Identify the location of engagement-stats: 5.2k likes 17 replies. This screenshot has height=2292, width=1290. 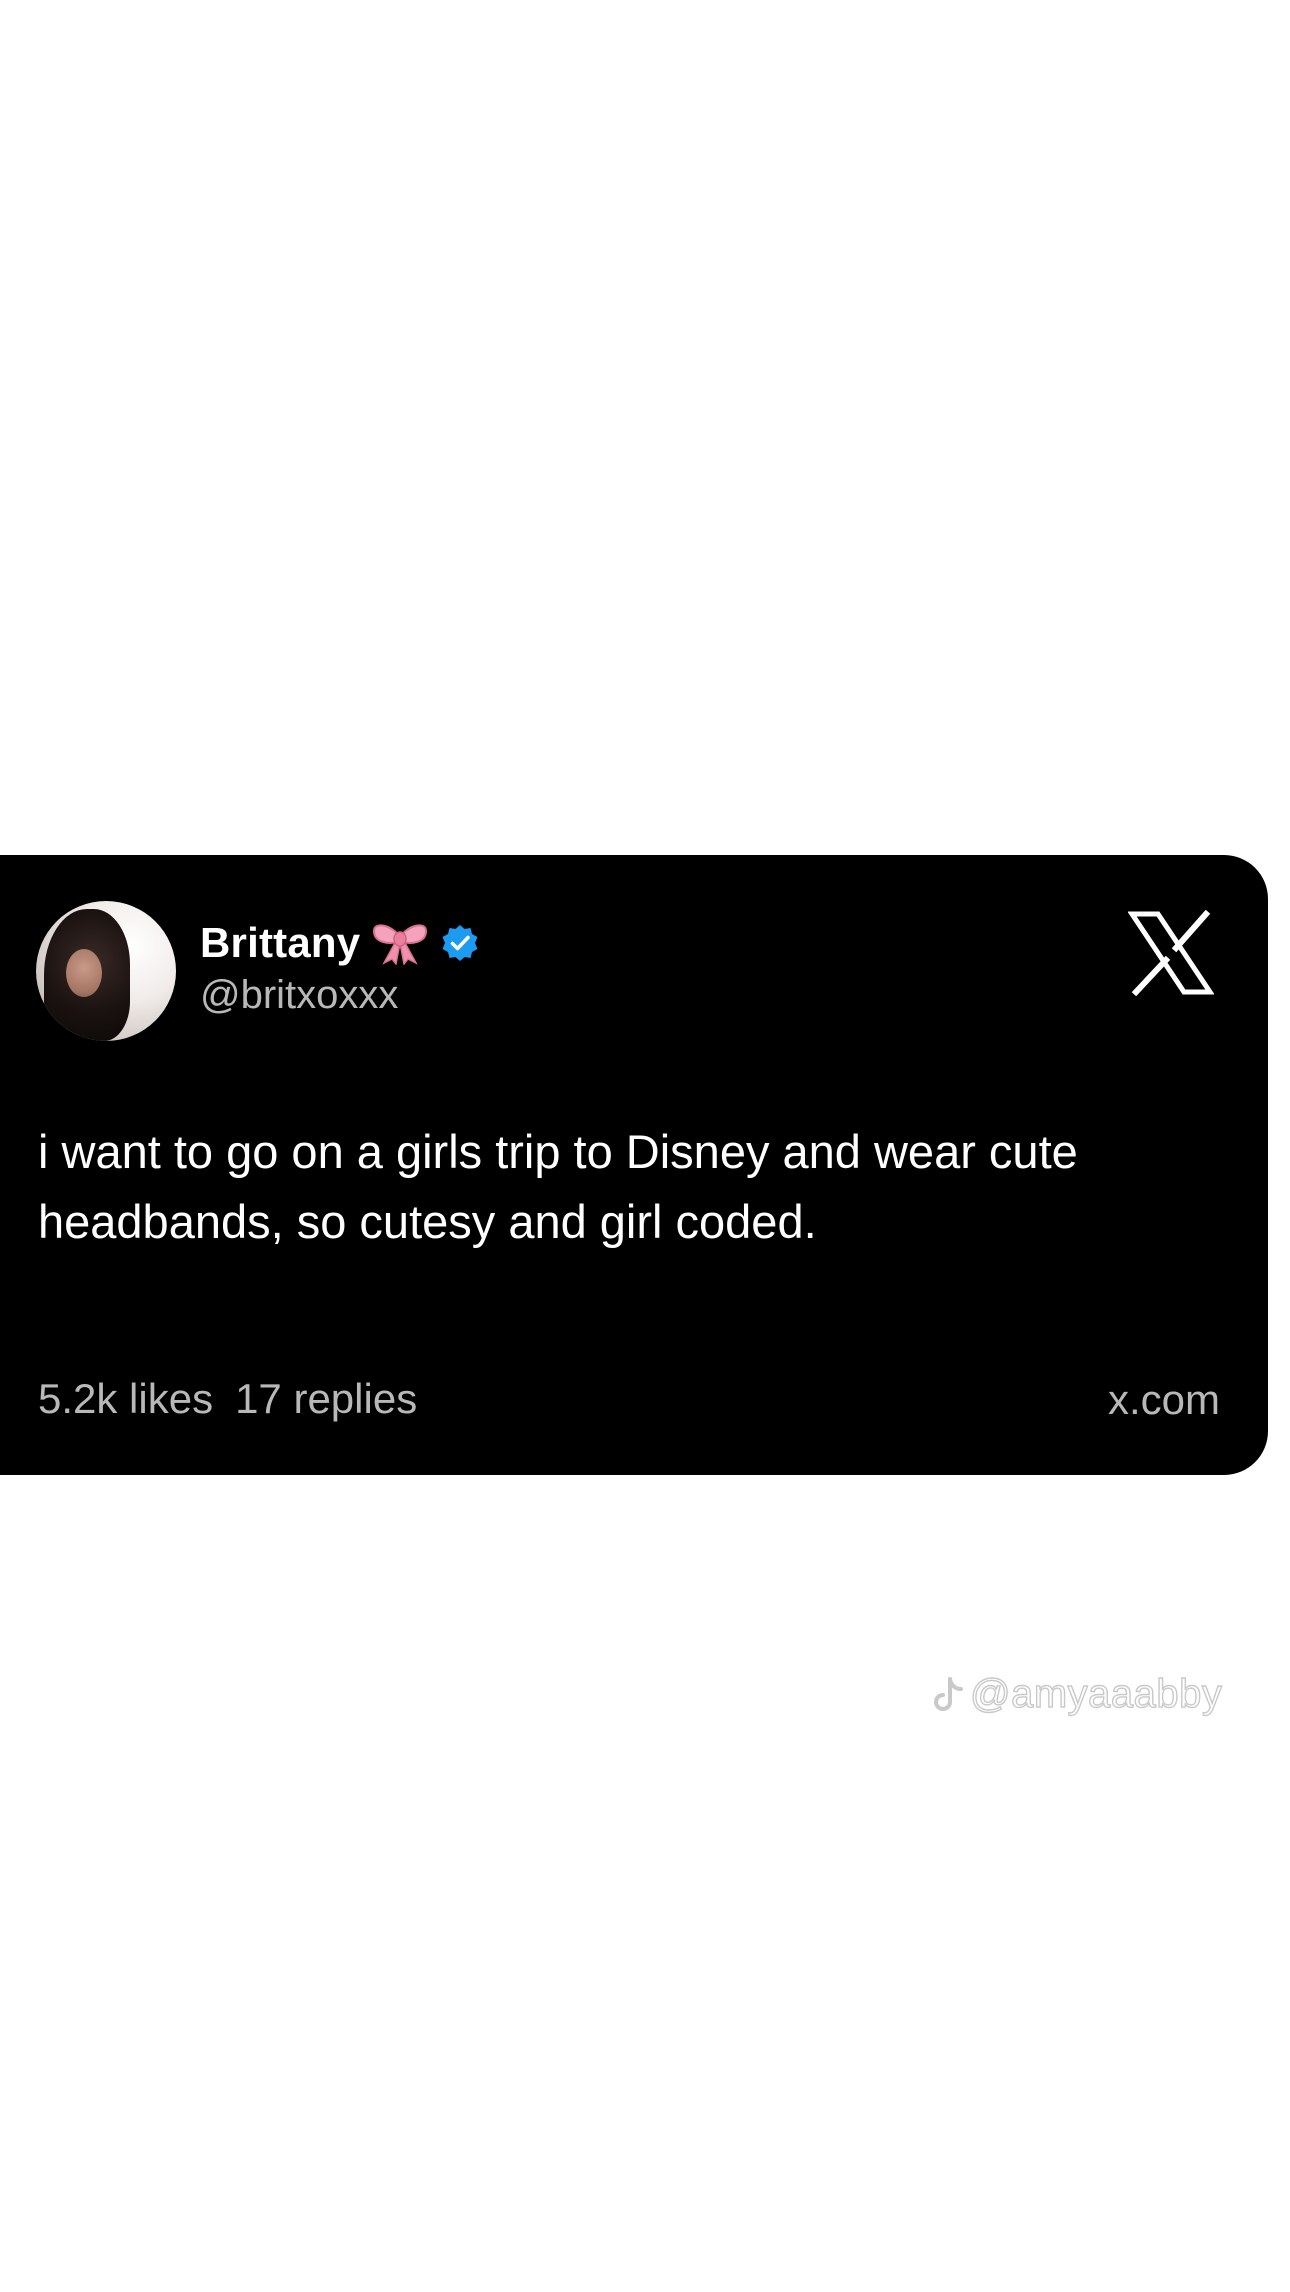
(227, 1399).